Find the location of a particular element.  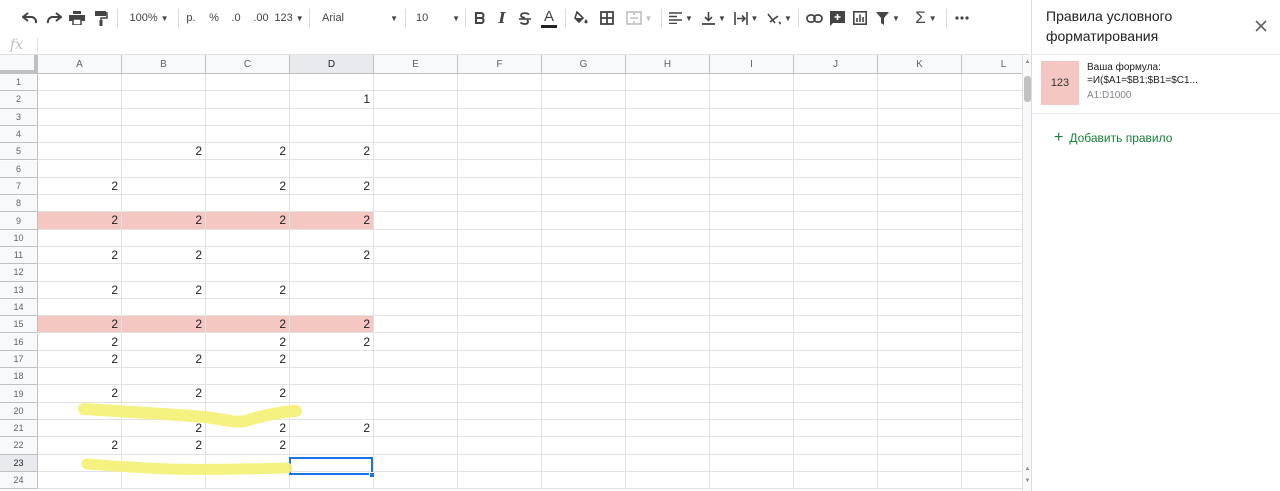

cell-i15 is located at coordinates (752, 325).